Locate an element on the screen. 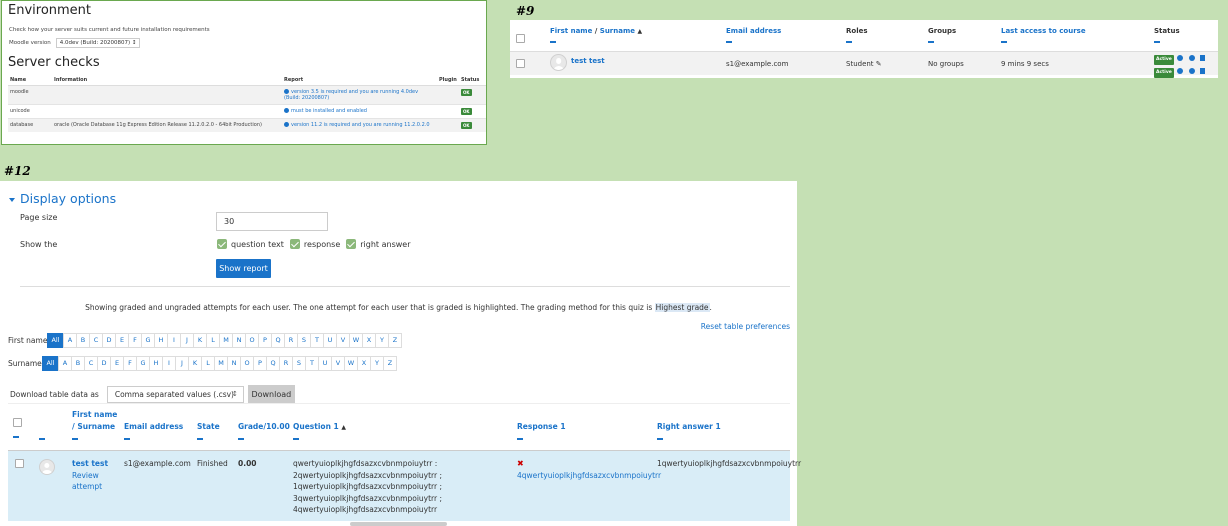  user-name-link: test test is located at coordinates (588, 61).